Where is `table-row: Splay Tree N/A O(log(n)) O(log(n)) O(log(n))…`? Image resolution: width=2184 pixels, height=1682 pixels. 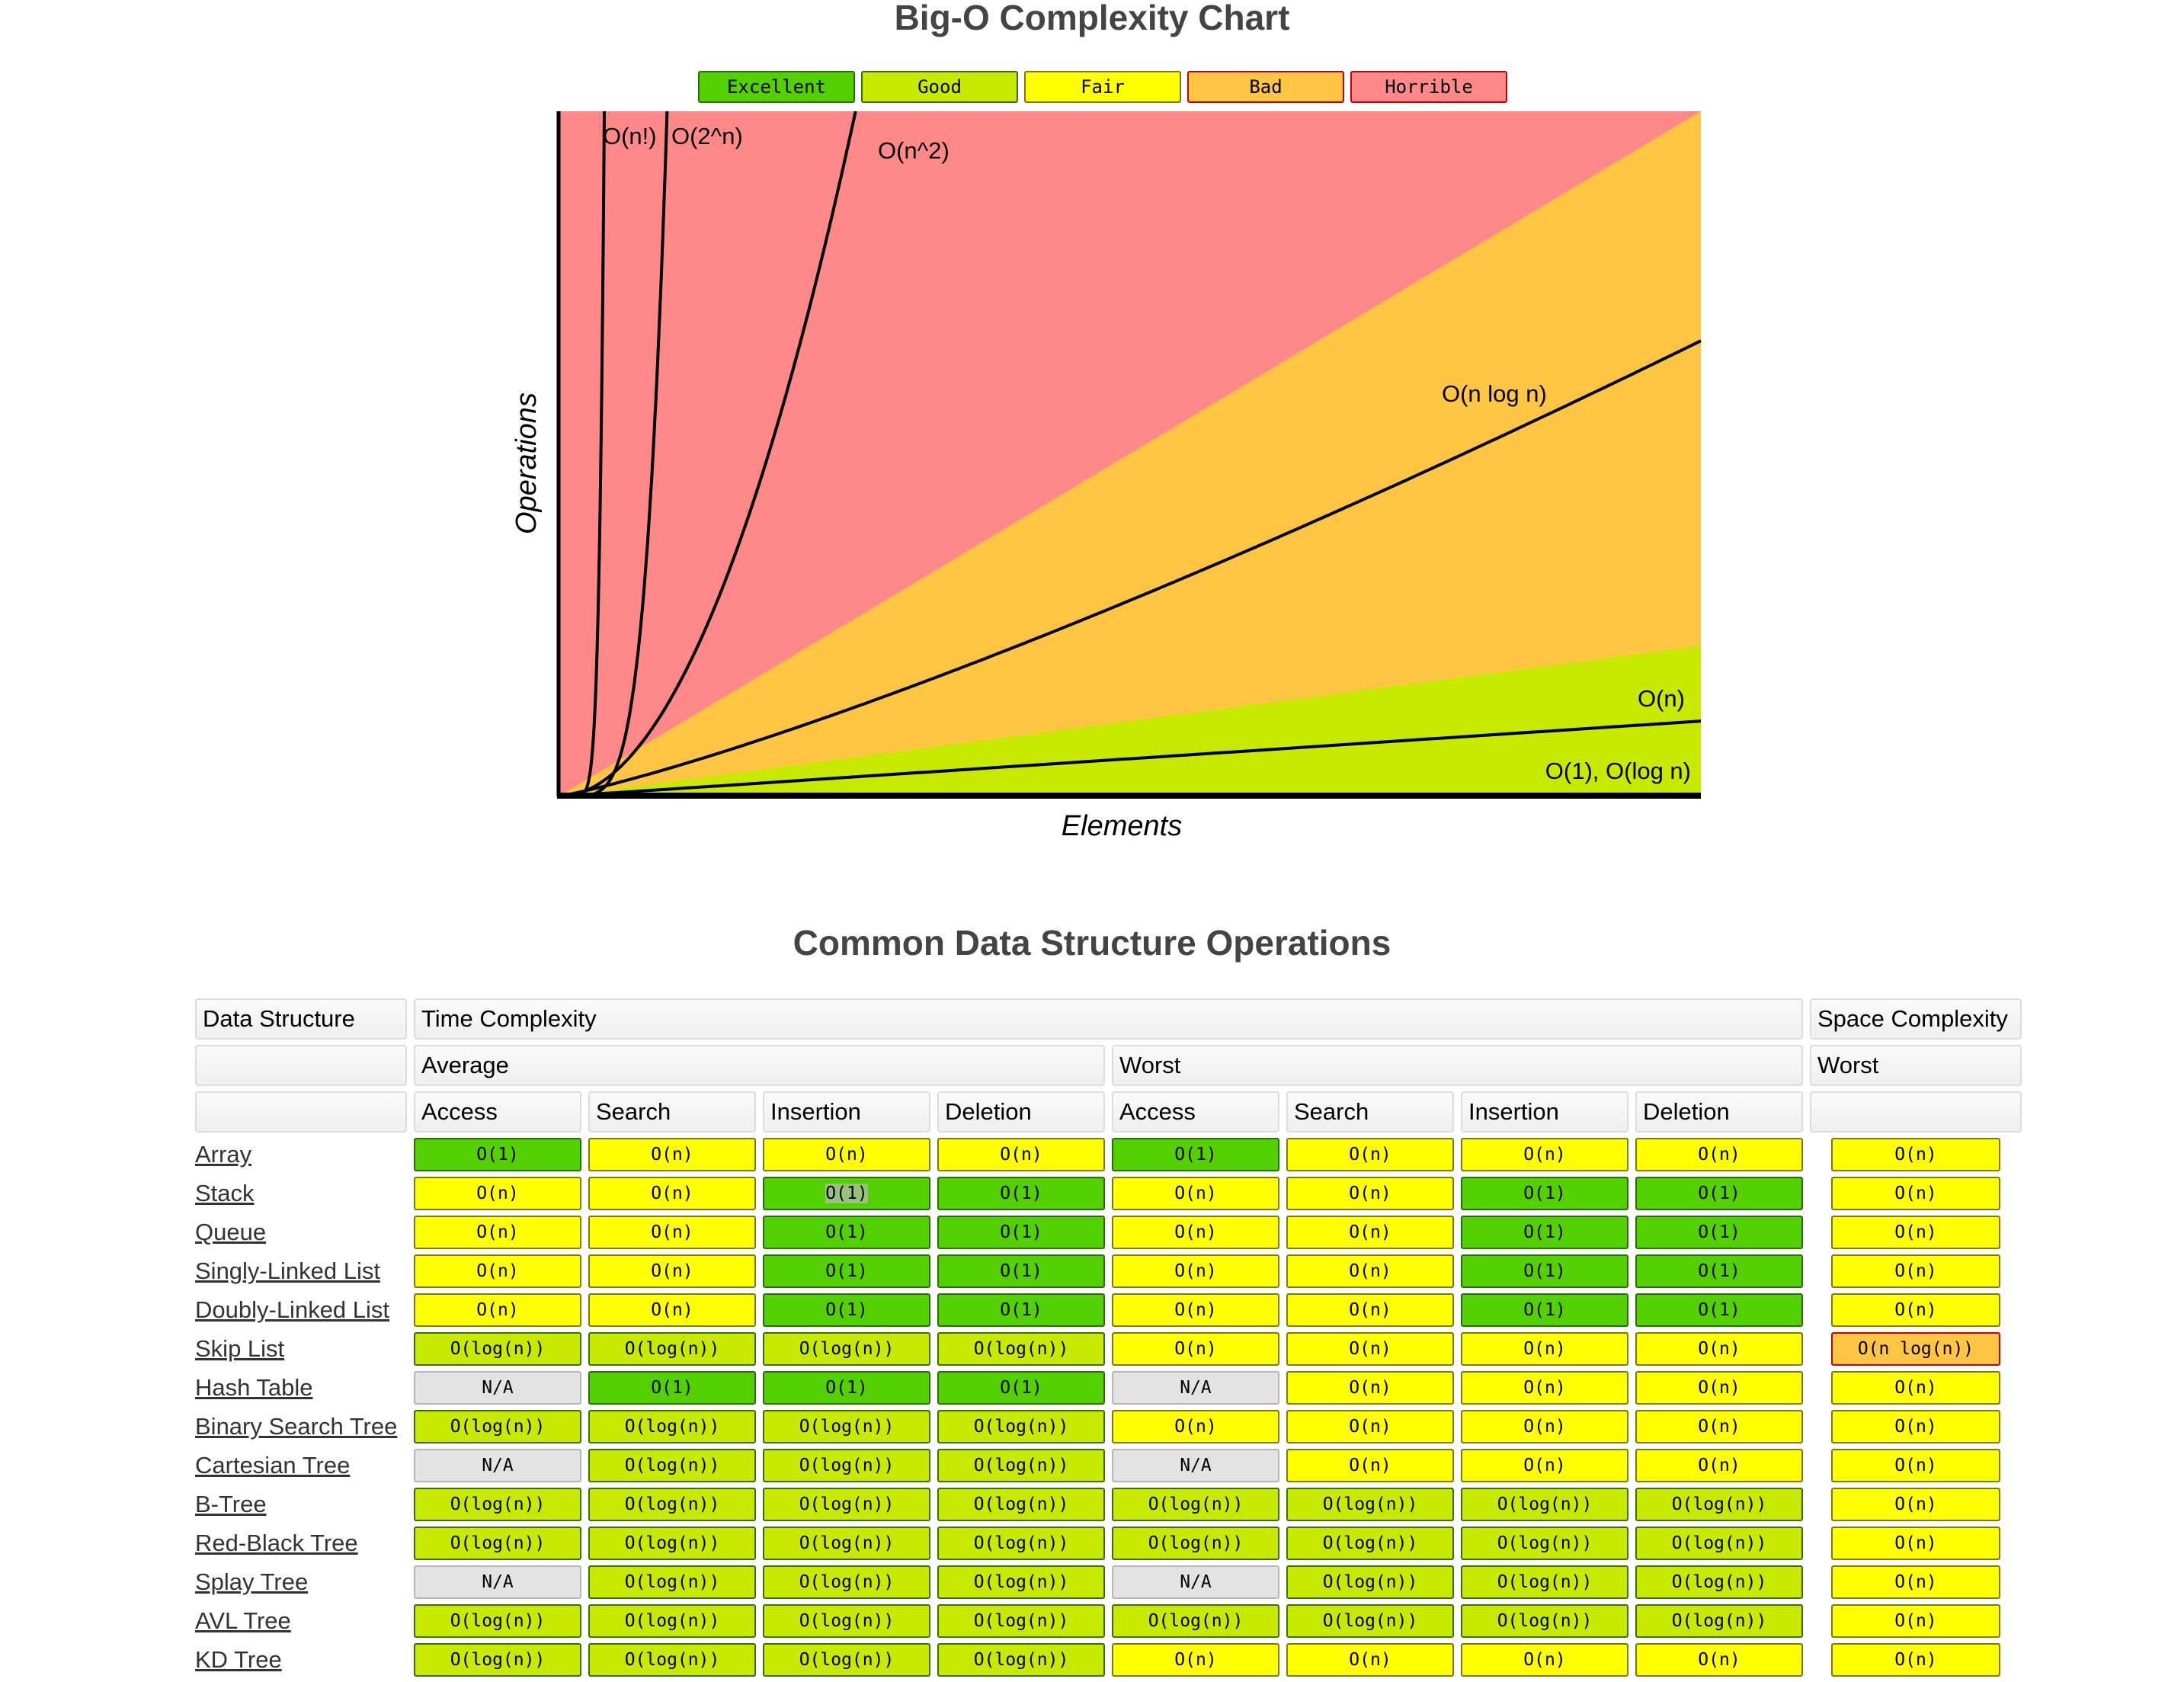
table-row: Splay Tree N/A O(log(n)) O(log(n)) O(log(n))… is located at coordinates (1108, 1582).